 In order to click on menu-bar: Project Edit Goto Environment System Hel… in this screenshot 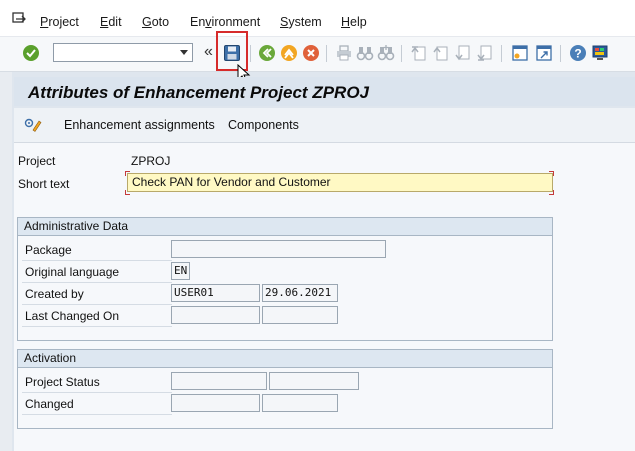, I will do `click(317, 18)`.